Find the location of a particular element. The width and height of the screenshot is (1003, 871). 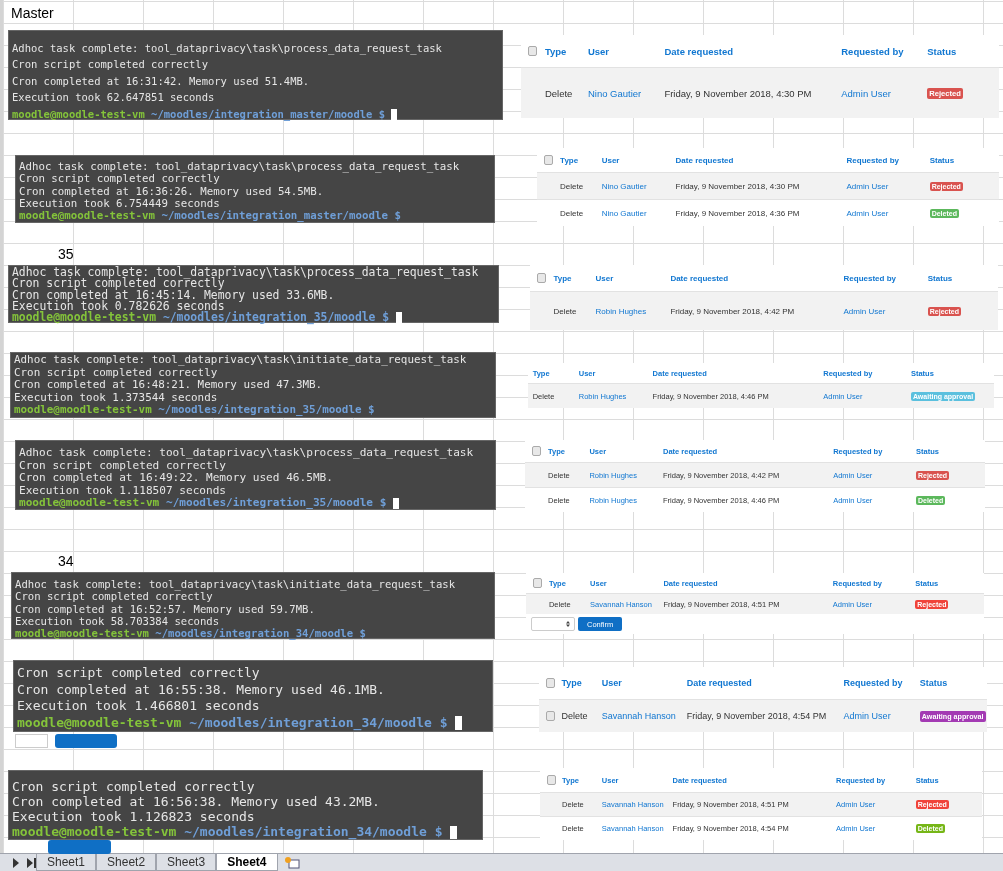

sheet-tab: Sheet3 is located at coordinates (186, 862).